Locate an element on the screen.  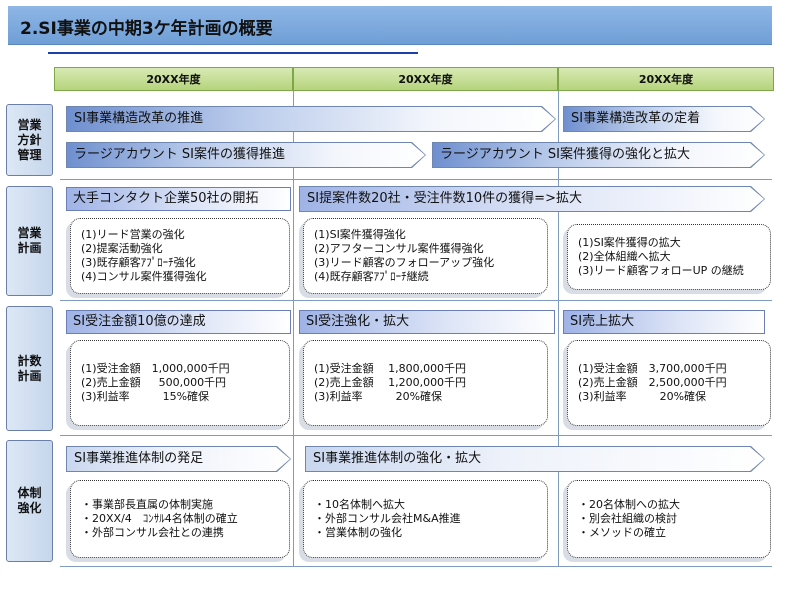
policy-arrow-large-account-expand: ラージアカウント SI案件獲得の強化と拡大 is located at coordinates (598, 155).